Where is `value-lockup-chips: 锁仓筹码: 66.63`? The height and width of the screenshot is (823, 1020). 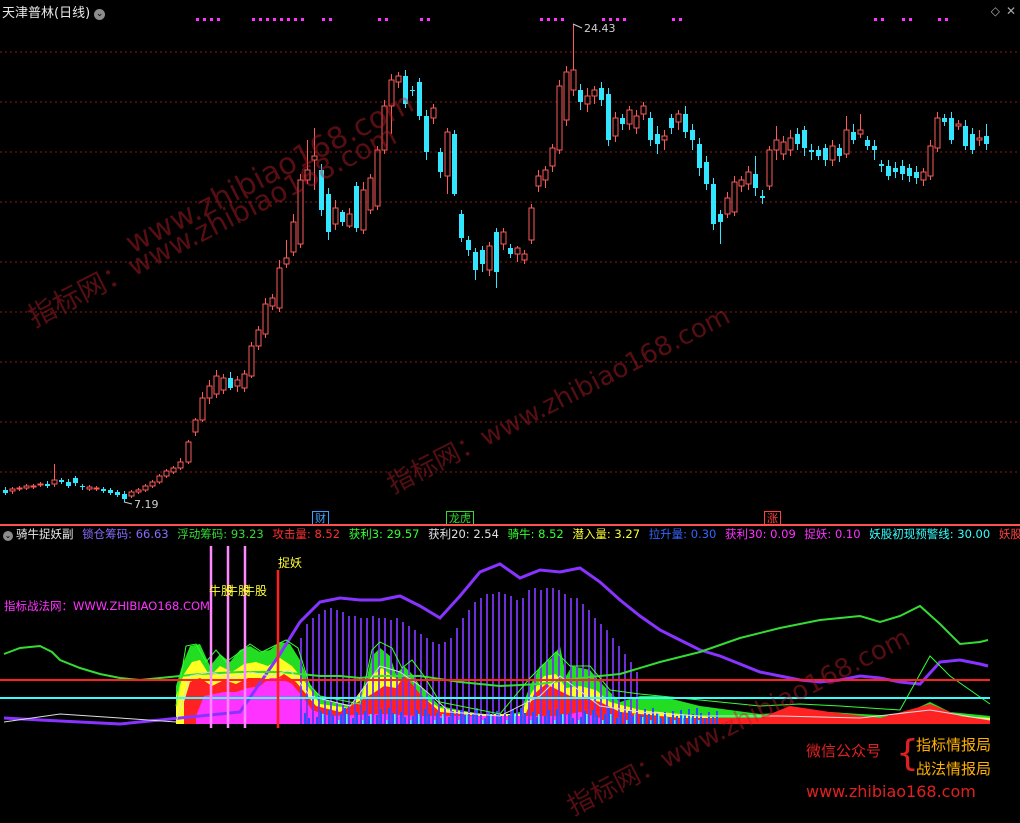
value-lockup-chips: 锁仓筹码: 66.63 is located at coordinates (125, 534).